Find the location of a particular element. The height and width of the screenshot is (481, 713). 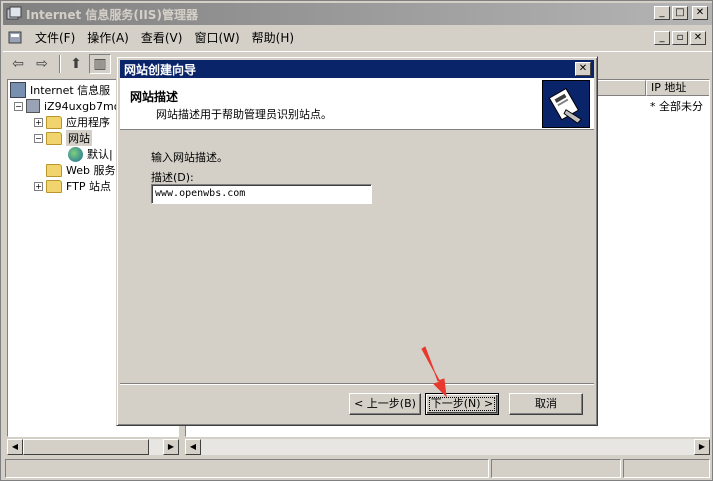

wizard-prompt: 输入网站描述。 is located at coordinates (189, 157).